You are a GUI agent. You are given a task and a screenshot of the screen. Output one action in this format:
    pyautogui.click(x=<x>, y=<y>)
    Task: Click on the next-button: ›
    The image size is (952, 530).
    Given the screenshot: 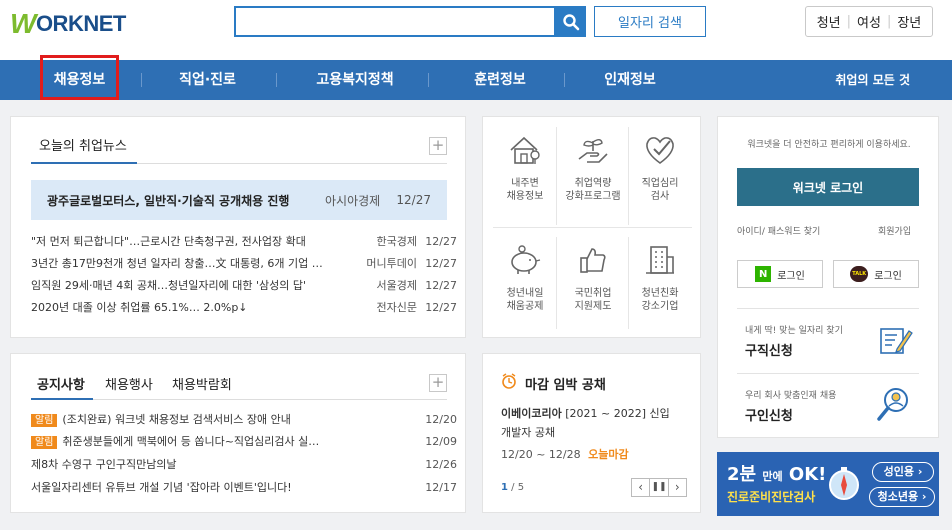 What is the action you would take?
    pyautogui.click(x=677, y=487)
    